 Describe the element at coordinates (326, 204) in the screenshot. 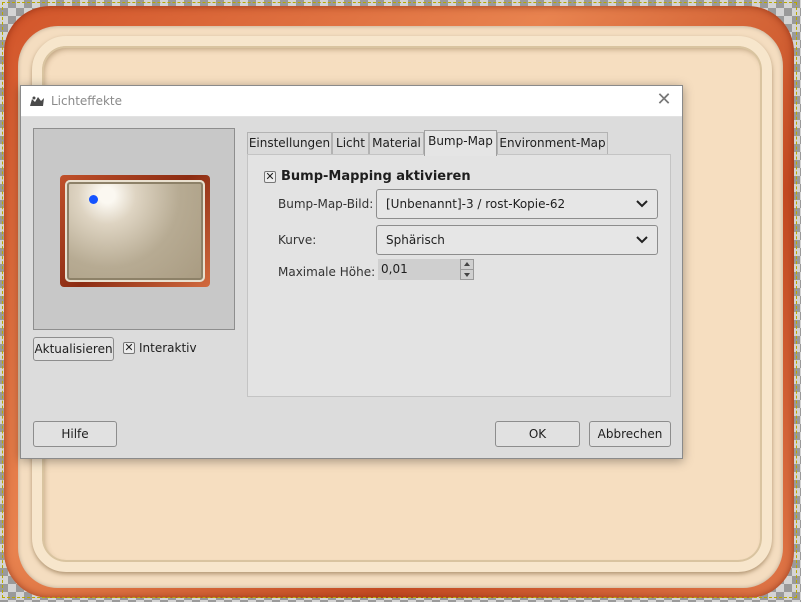

I see `bump-map-image-label: Bump-Map-Bild:` at that location.